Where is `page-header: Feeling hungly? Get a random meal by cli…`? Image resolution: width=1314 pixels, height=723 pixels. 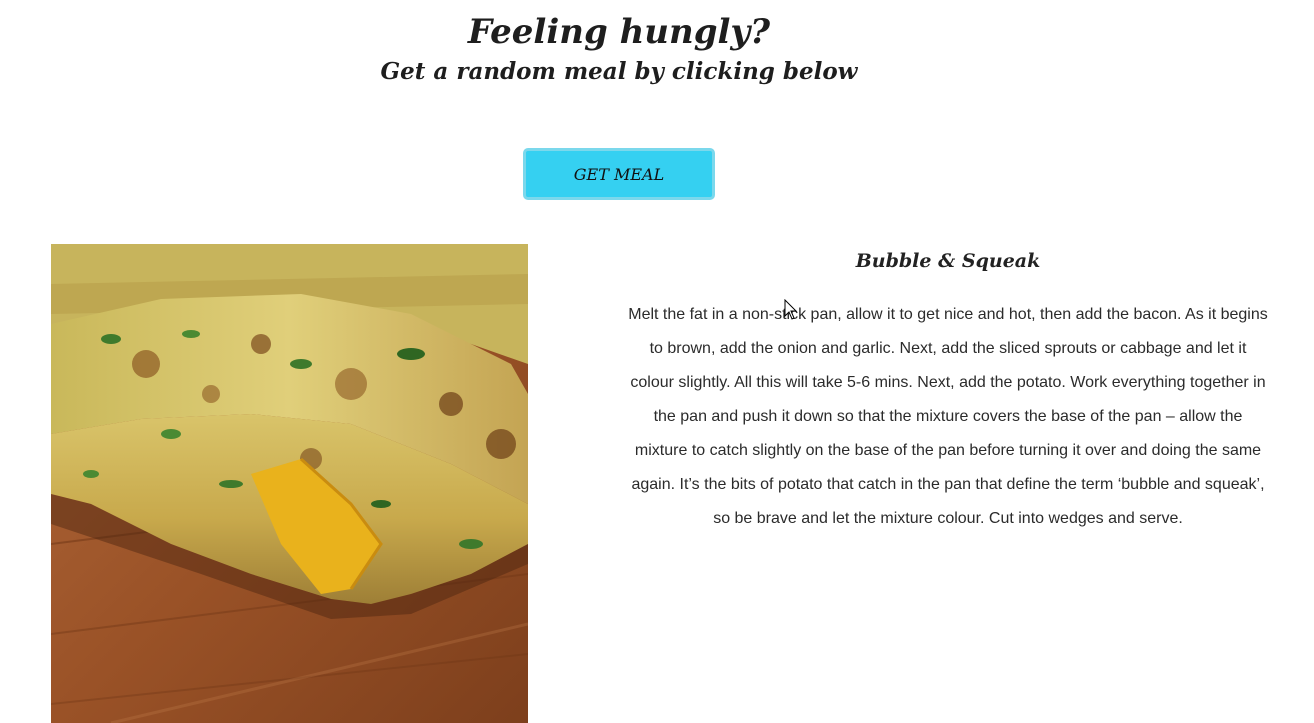 page-header: Feeling hungly? Get a random meal by cli… is located at coordinates (619, 43).